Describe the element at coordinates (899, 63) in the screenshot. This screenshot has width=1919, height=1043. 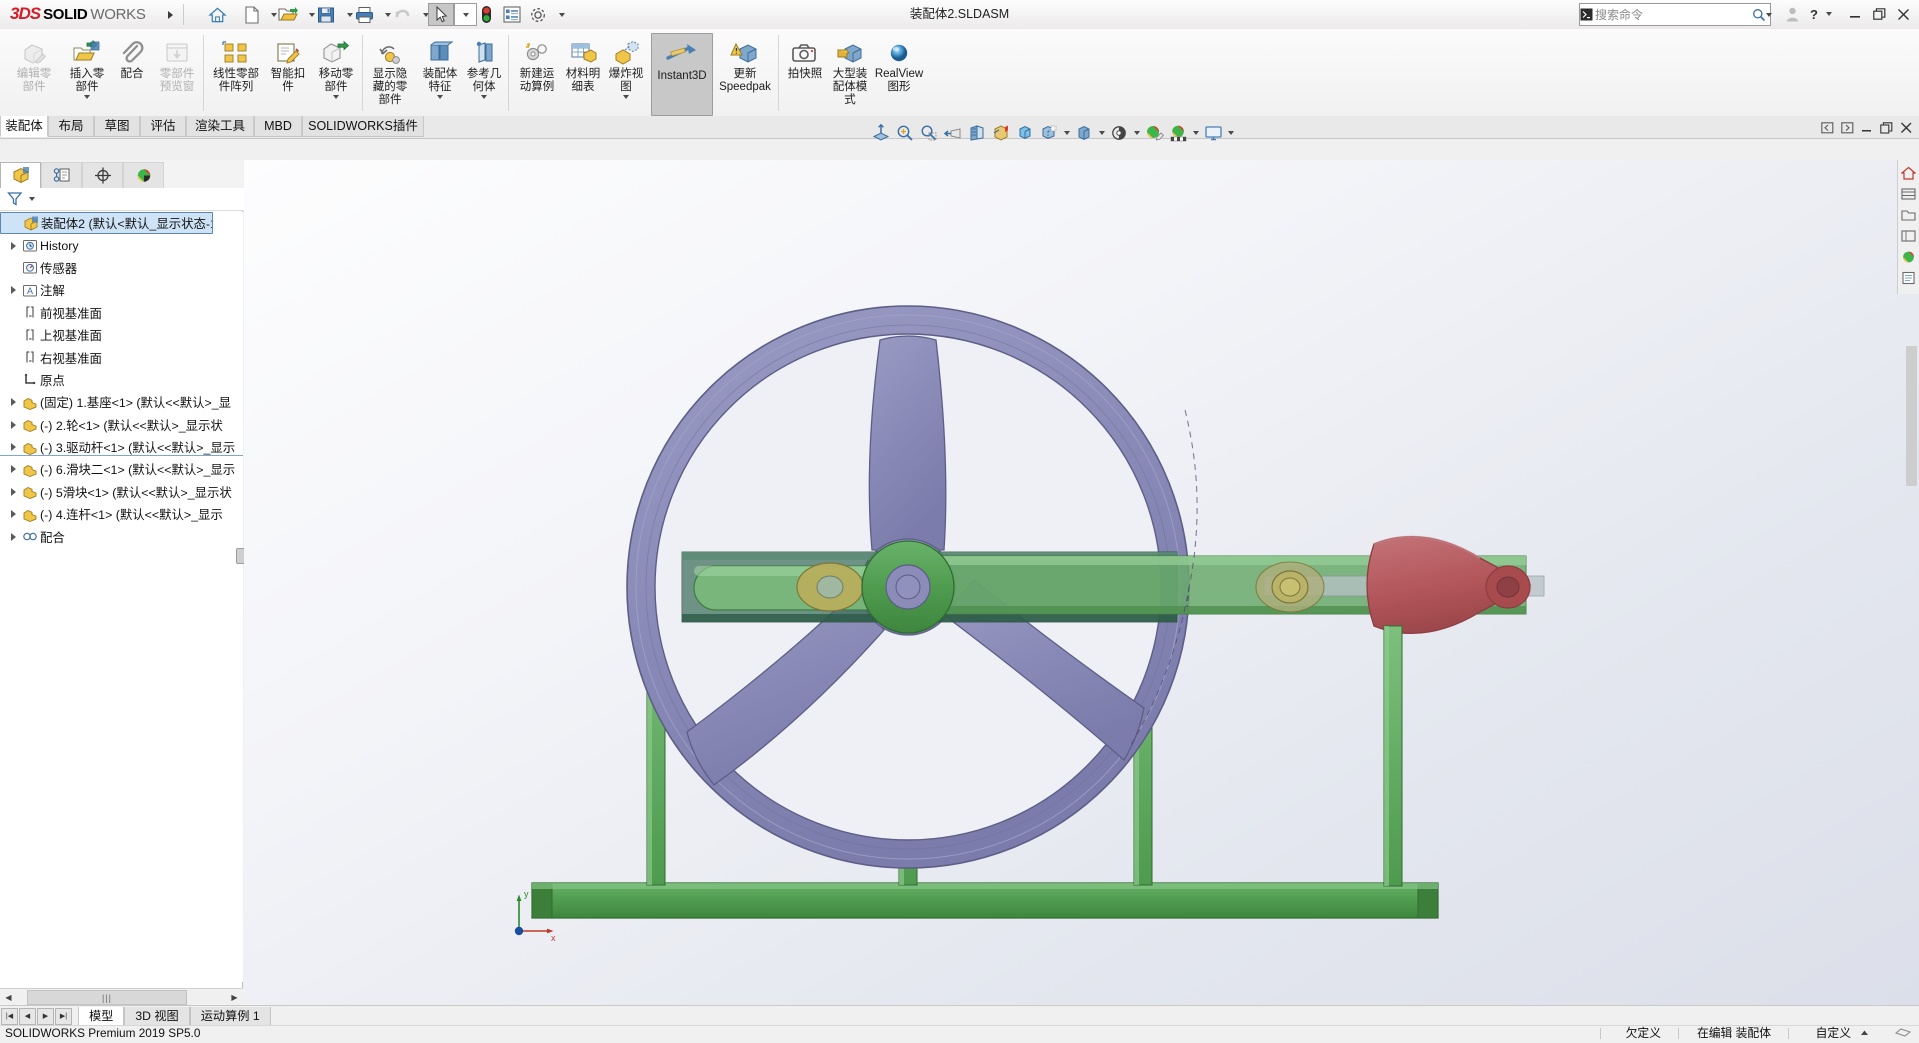
I see `ribbon-realview-graphics: RealView 图形` at that location.